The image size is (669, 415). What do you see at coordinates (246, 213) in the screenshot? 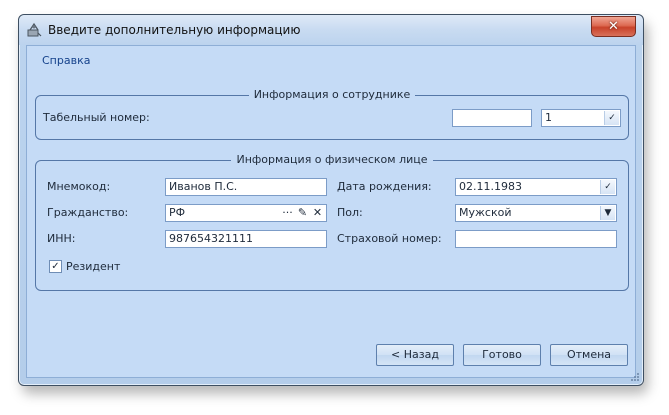
I see `citizenship-input: РФ ··· ✎ ✕` at bounding box center [246, 213].